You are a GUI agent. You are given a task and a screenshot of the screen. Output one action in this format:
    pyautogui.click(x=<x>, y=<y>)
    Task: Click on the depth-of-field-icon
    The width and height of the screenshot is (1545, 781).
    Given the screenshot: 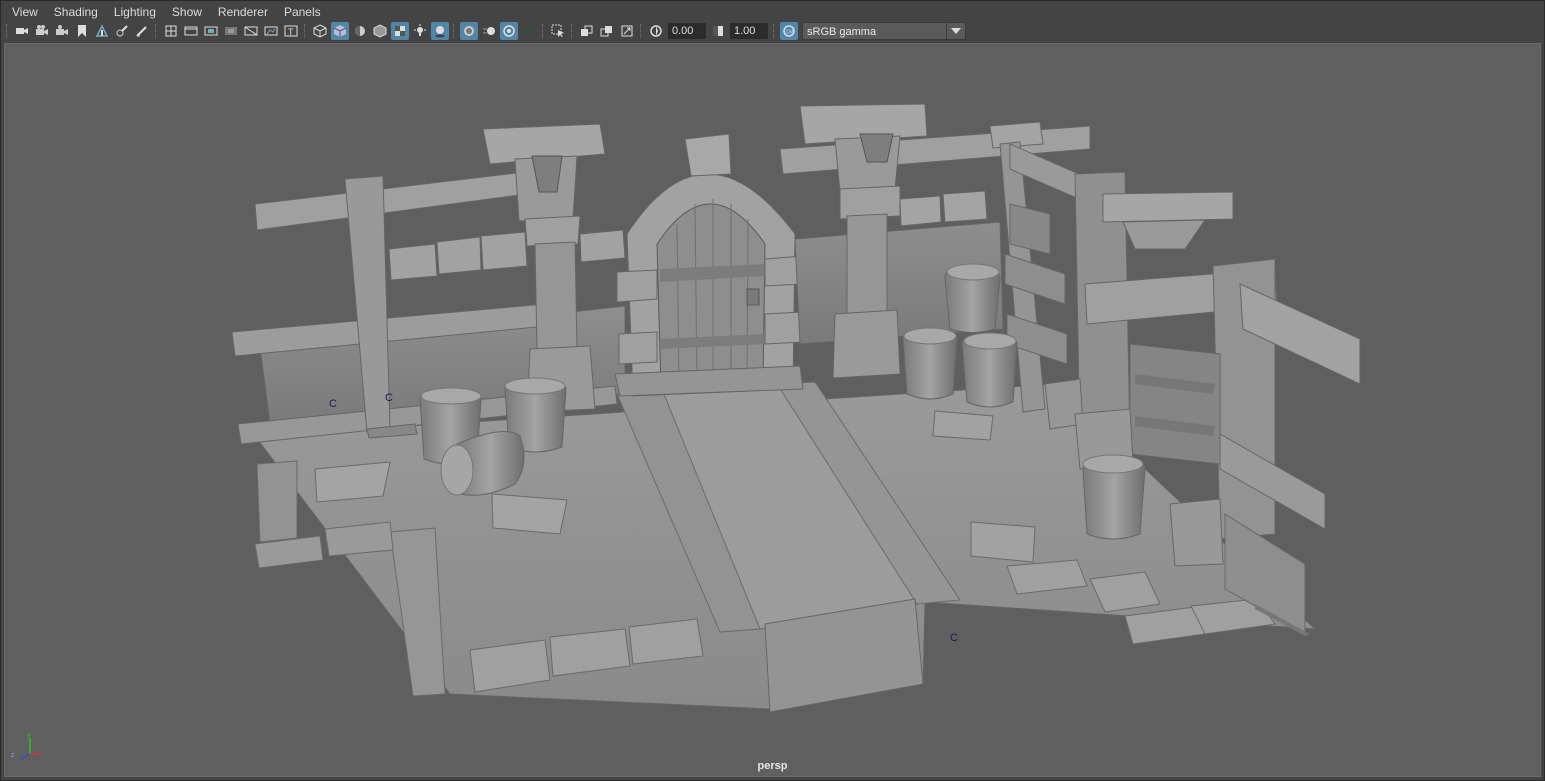 What is the action you would take?
    pyautogui.click(x=529, y=31)
    